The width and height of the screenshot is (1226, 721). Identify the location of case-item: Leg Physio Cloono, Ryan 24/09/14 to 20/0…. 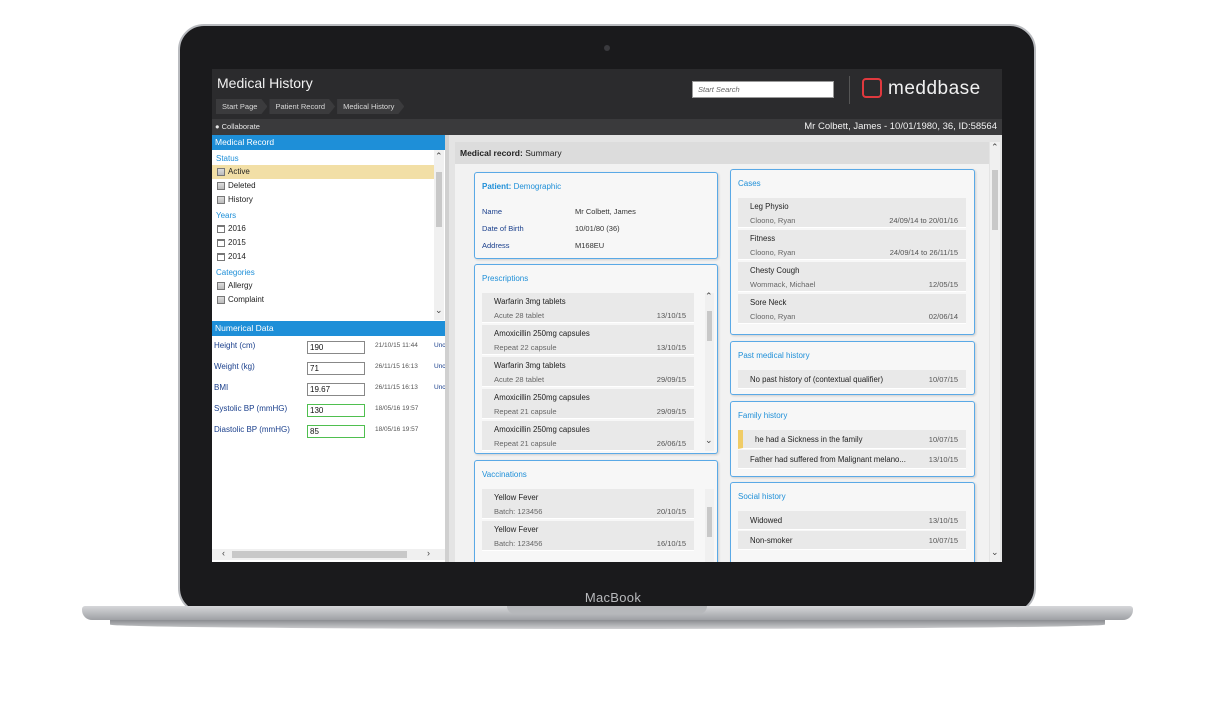
(852, 213).